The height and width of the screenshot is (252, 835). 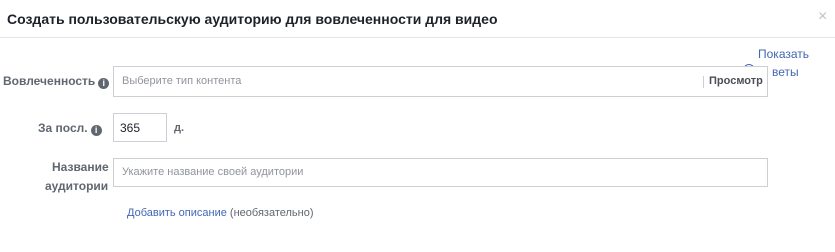 I want to click on period-value: 365, so click(x=130, y=128).